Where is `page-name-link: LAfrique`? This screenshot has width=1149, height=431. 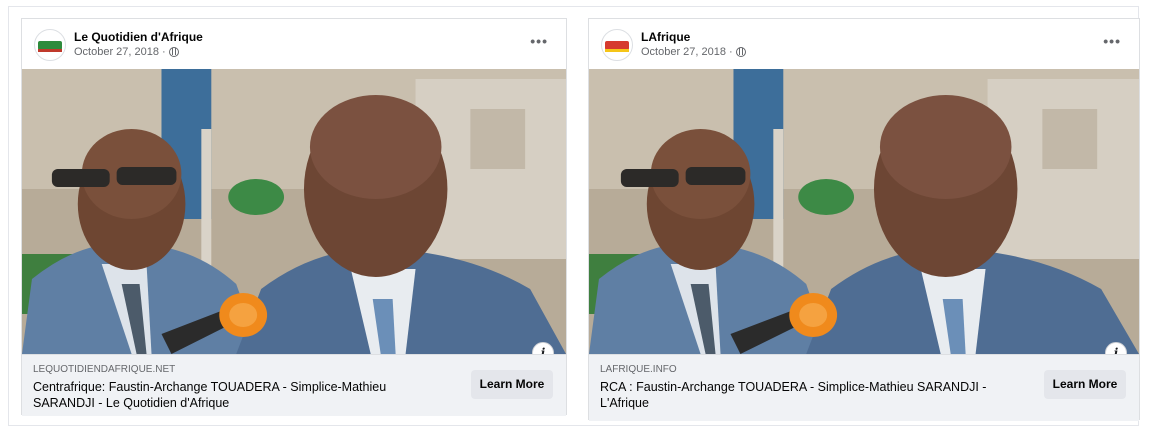
page-name-link: LAfrique is located at coordinates (665, 37).